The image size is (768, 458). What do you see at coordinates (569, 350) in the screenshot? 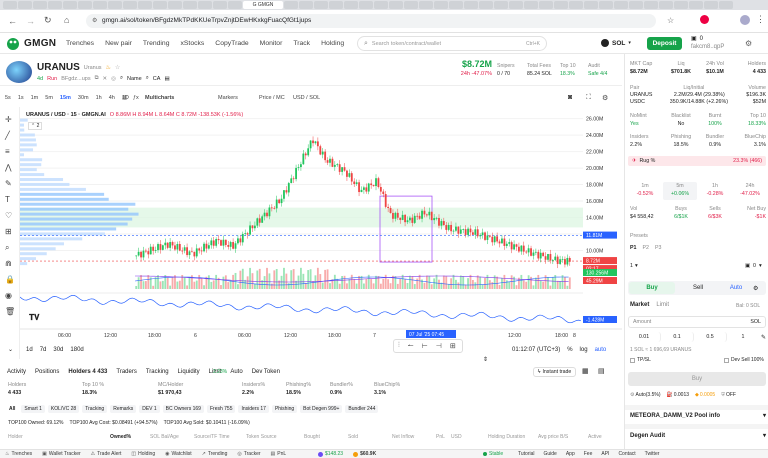
I see `percent-toggle: %` at bounding box center [569, 350].